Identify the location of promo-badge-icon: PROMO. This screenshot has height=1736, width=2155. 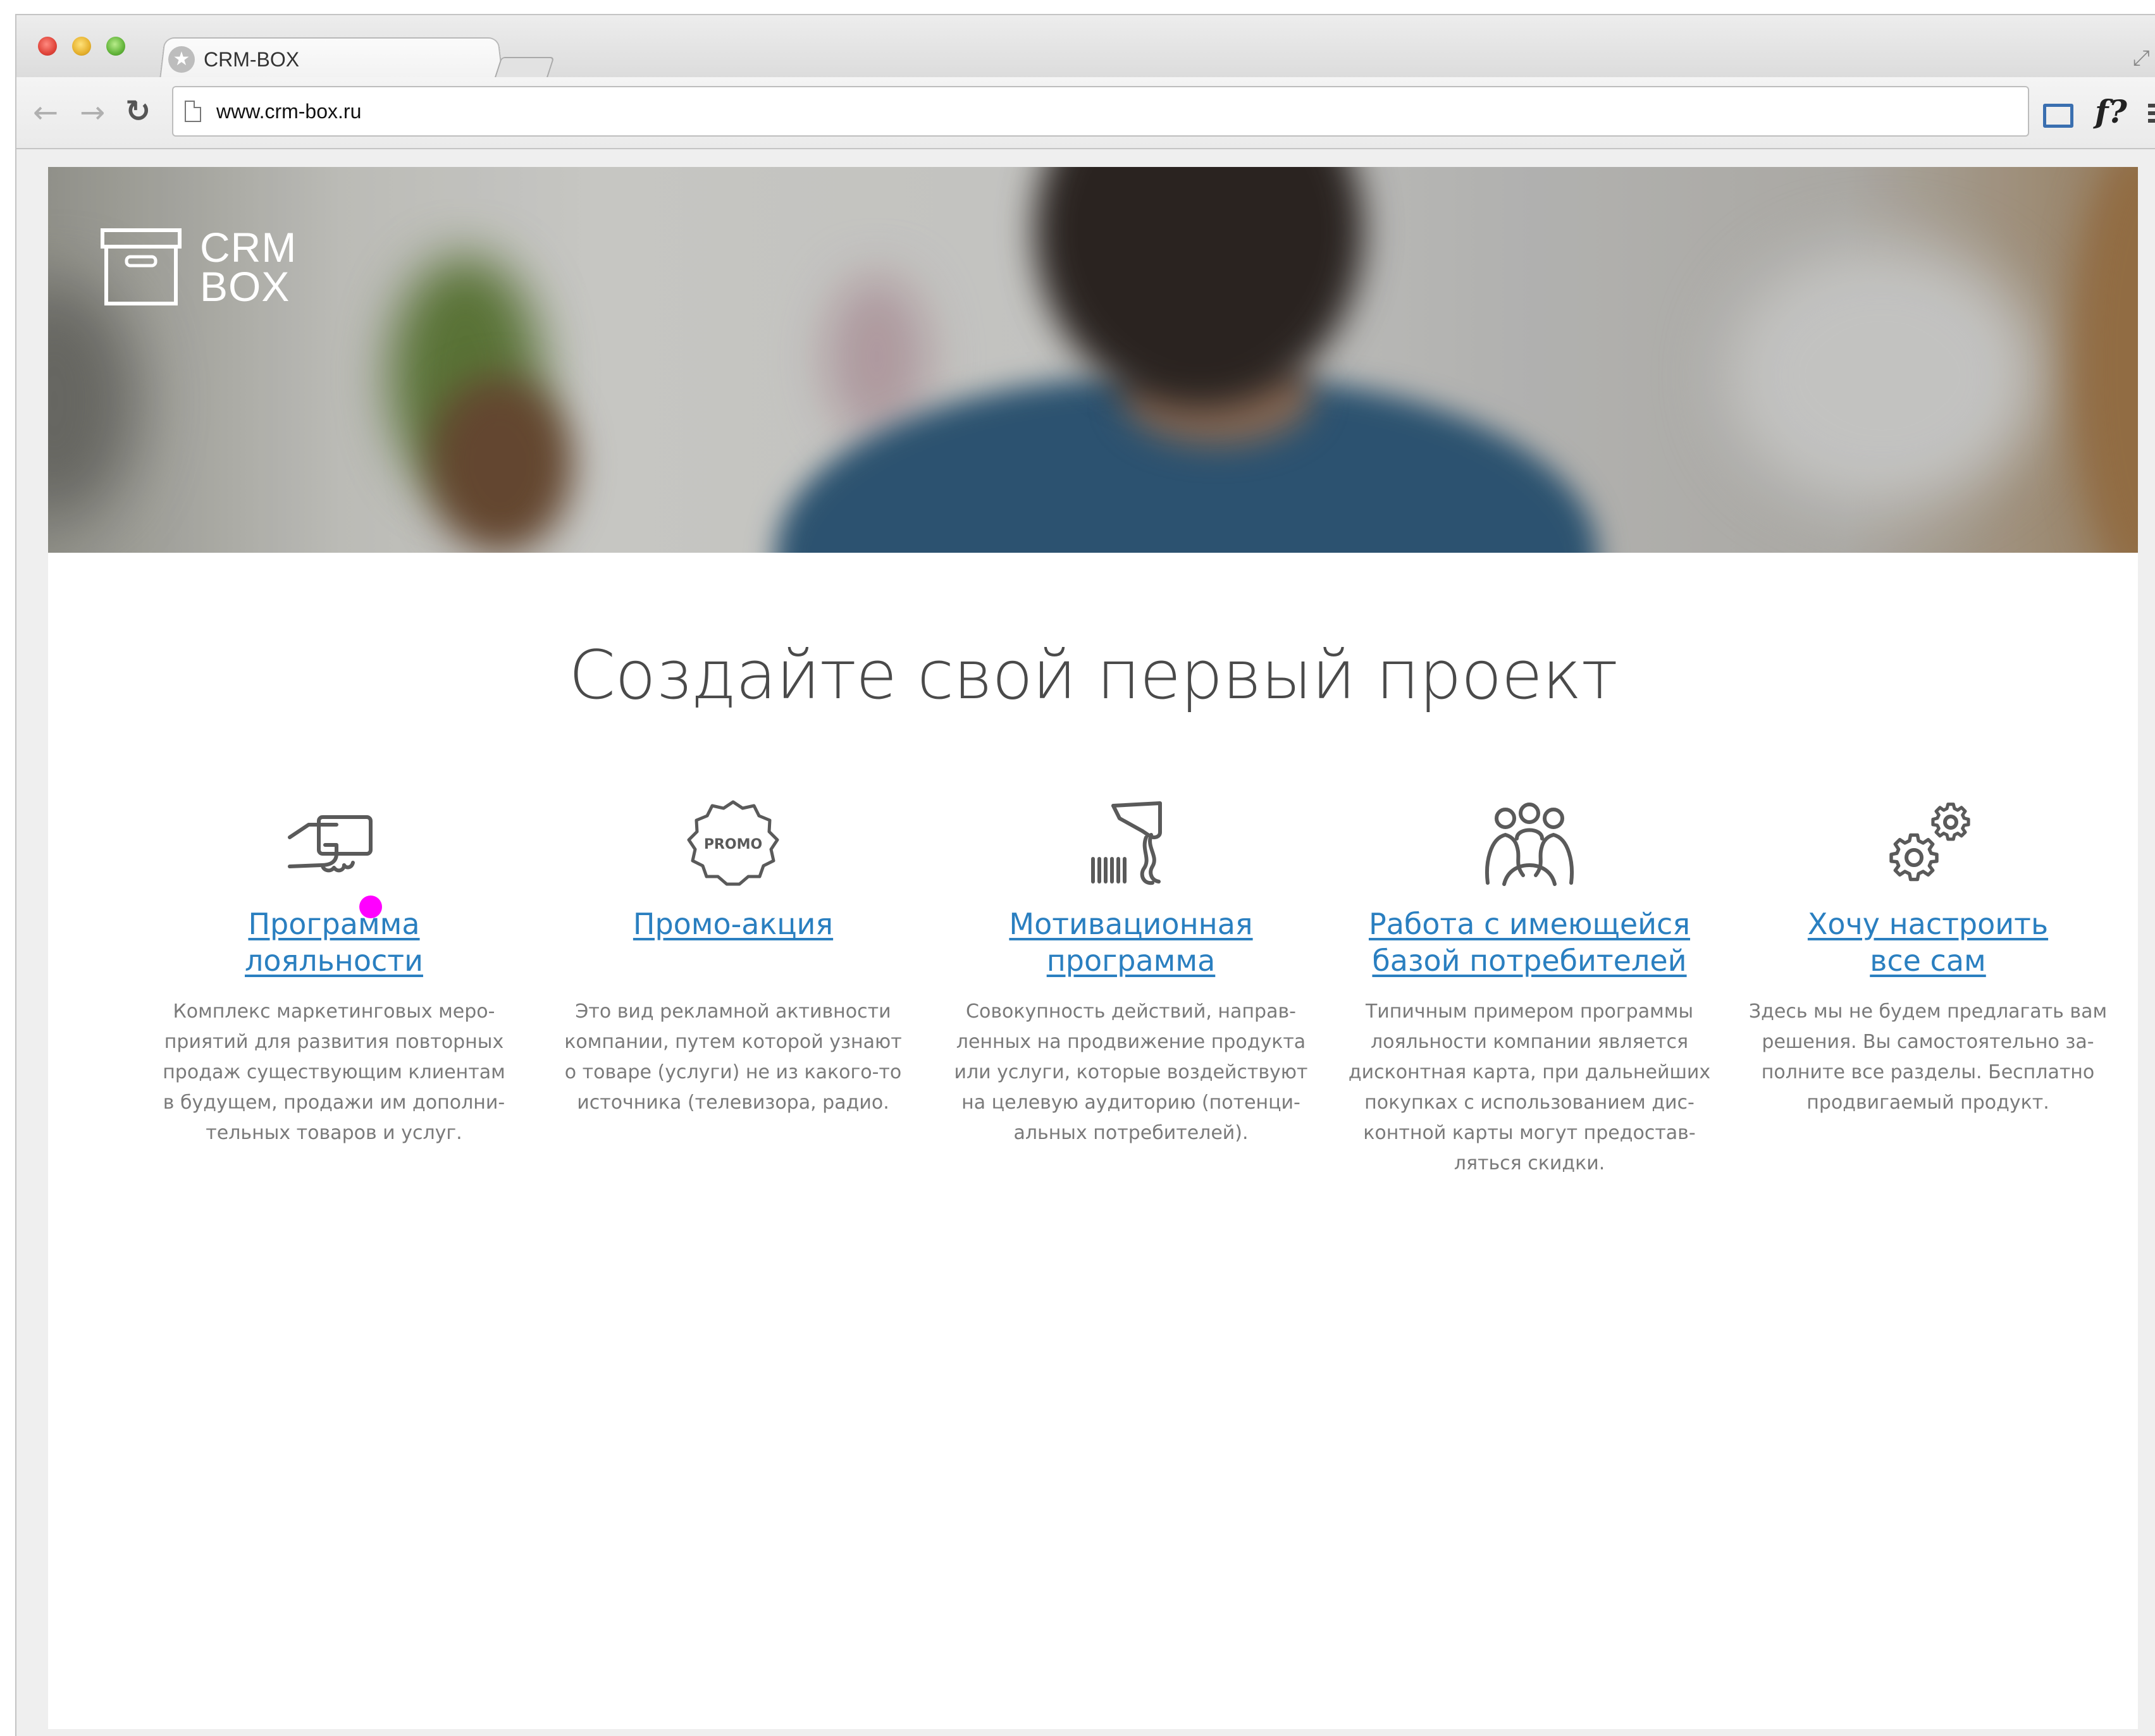
(733, 843).